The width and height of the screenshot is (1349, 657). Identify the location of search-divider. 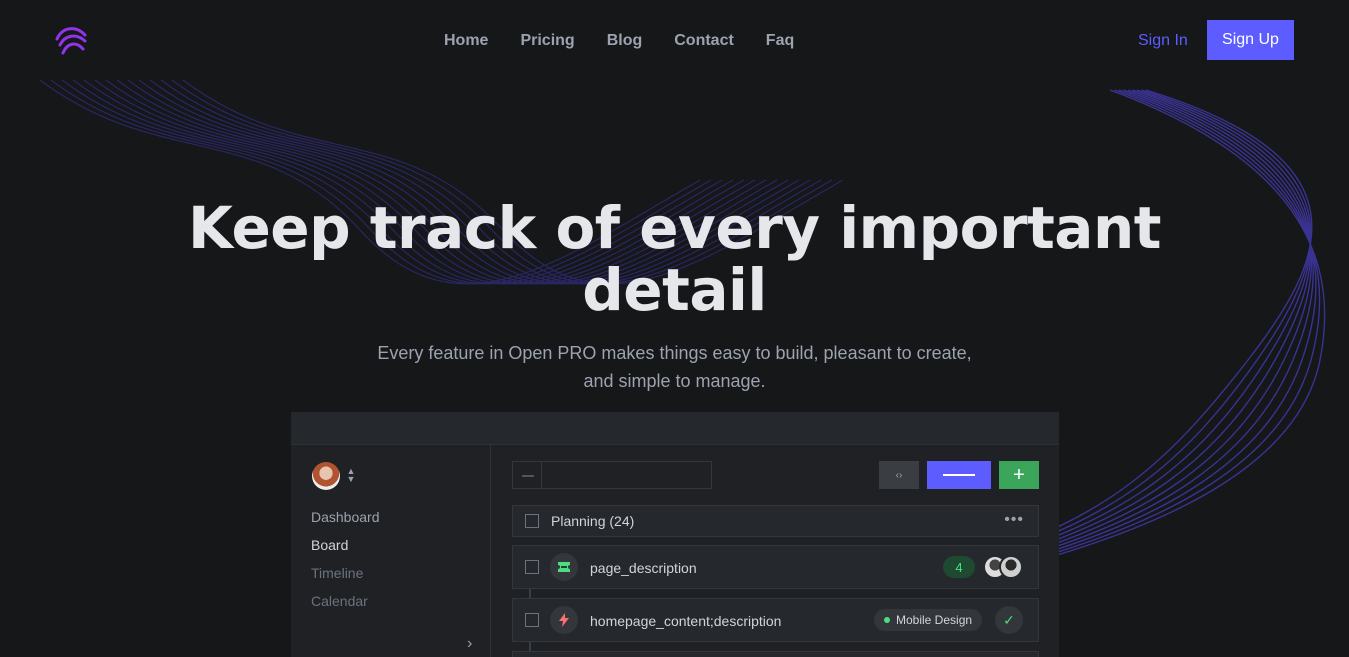
(541, 475).